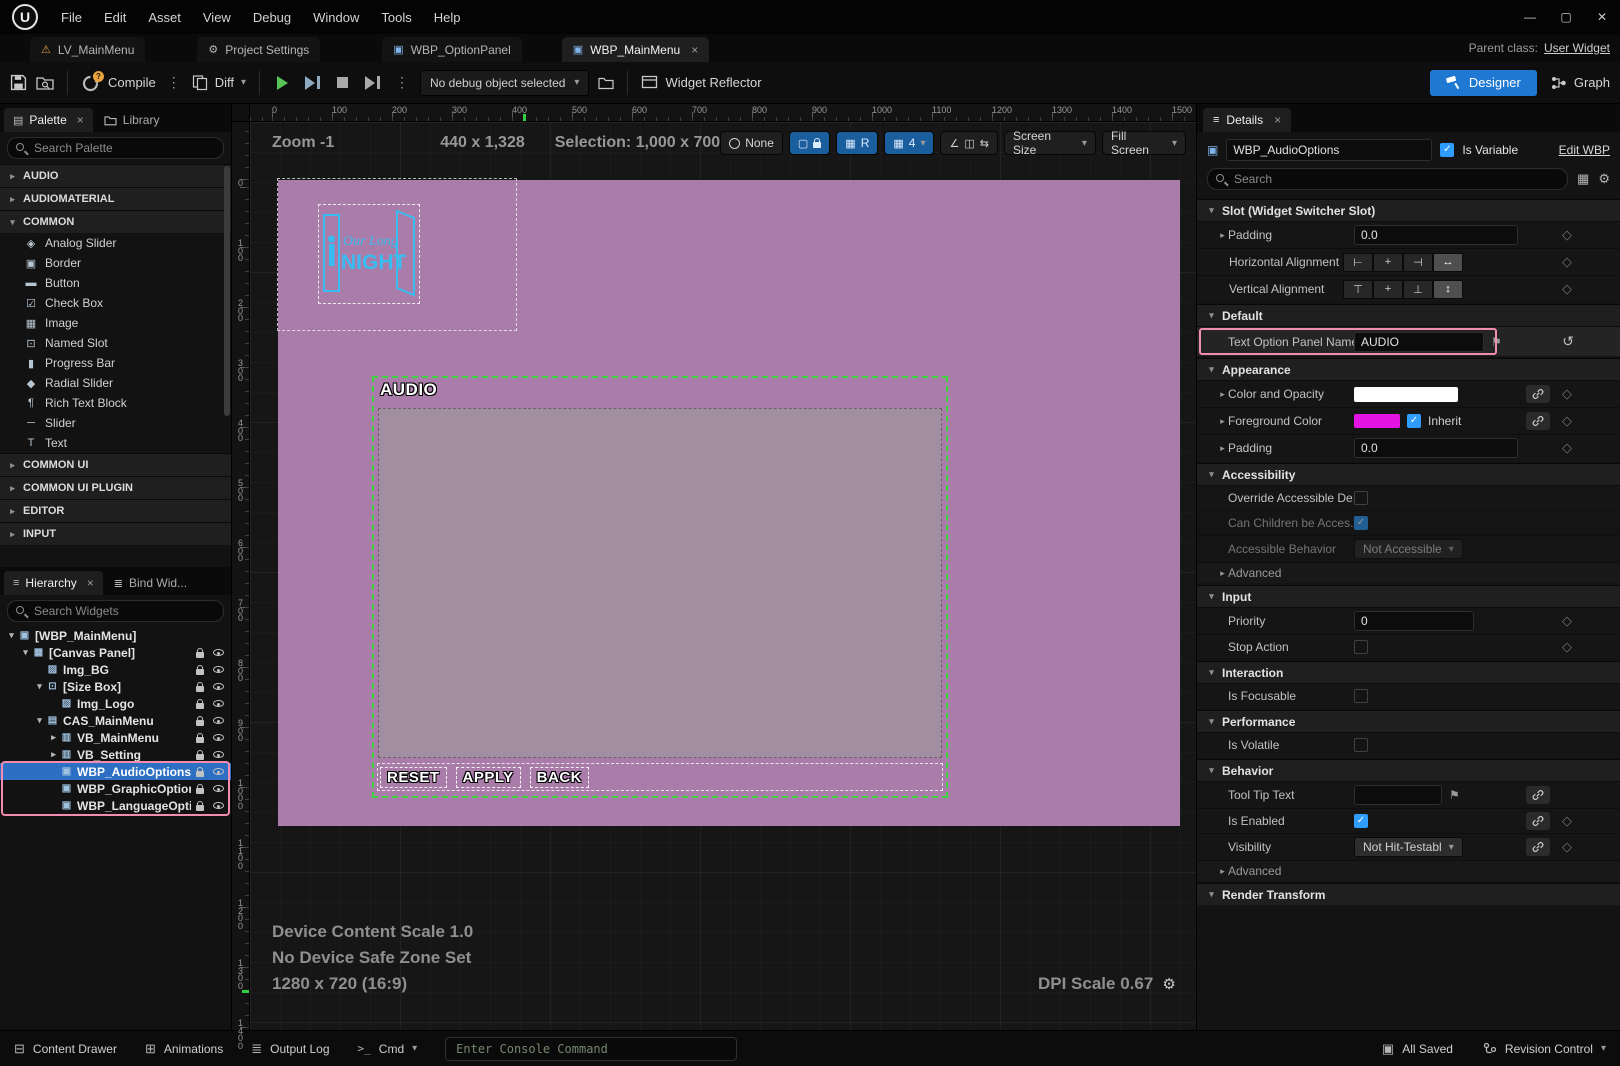  Describe the element at coordinates (1168, 984) in the screenshot. I see `gear-icon: ⚙` at that location.